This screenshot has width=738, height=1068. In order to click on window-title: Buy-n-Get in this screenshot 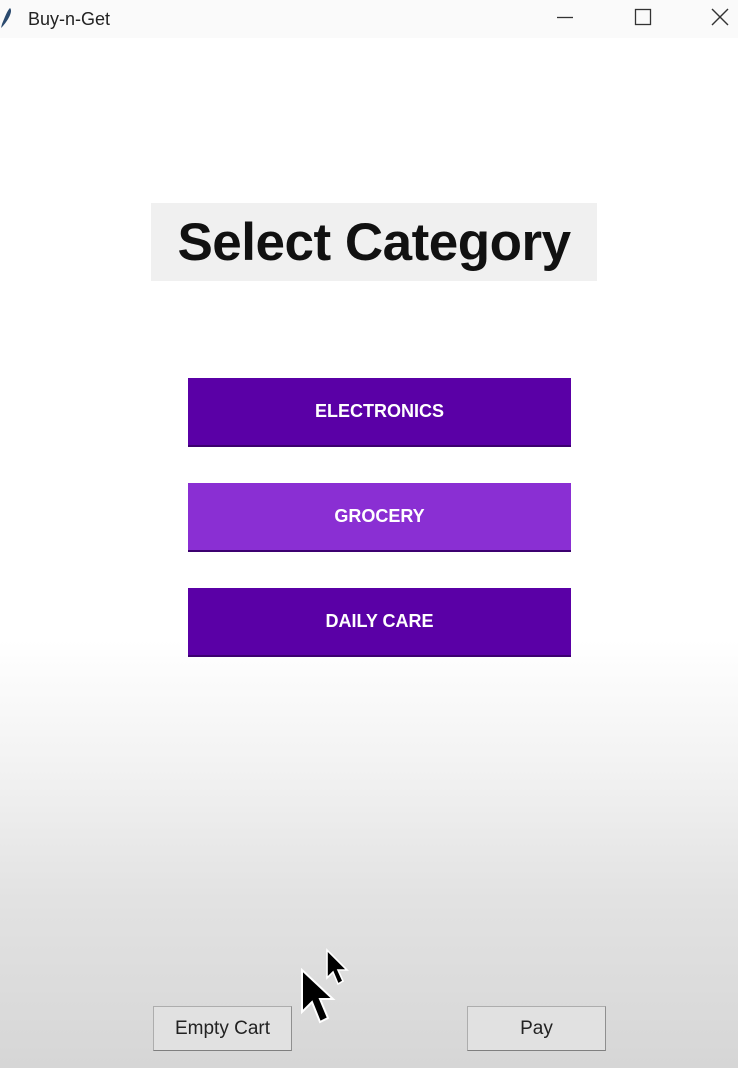, I will do `click(69, 19)`.